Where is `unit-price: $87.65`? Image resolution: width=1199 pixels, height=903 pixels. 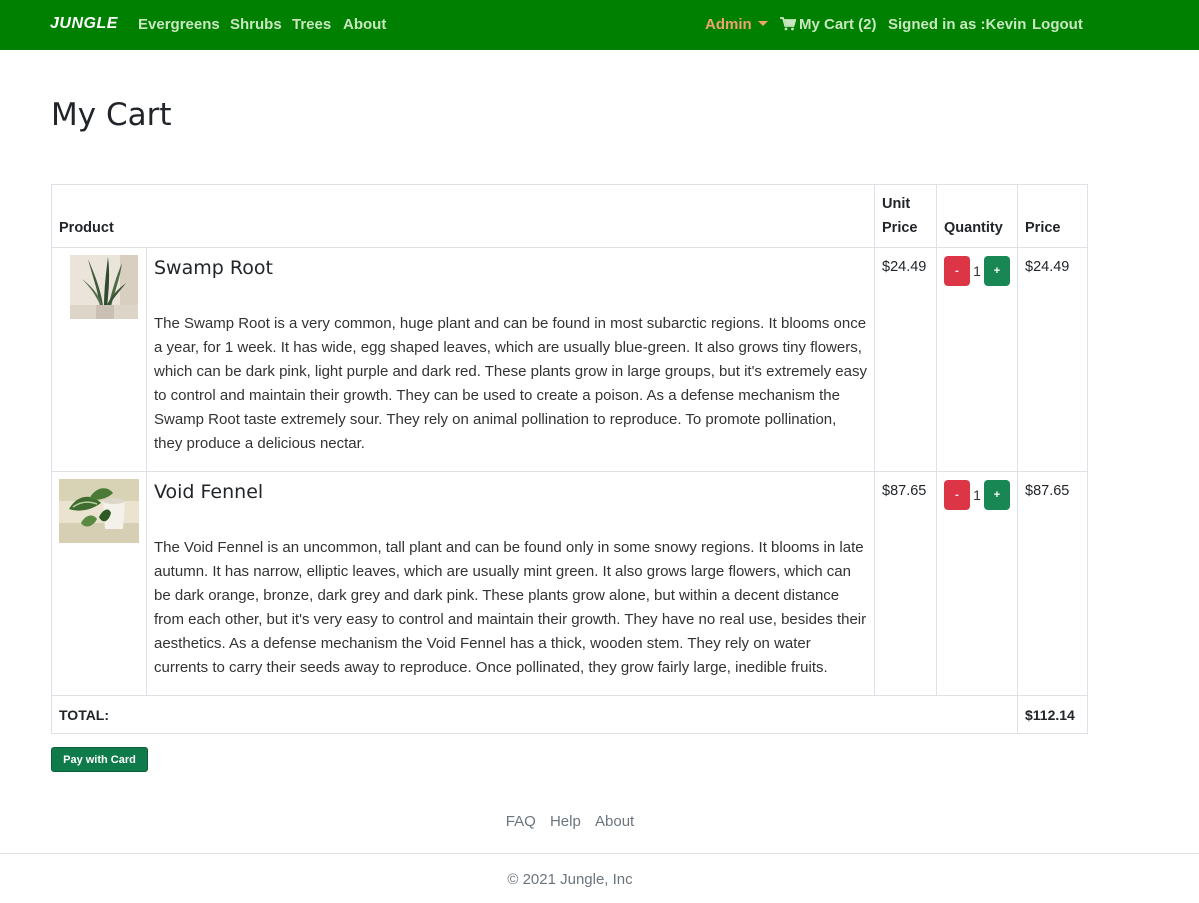
unit-price: $87.65 is located at coordinates (904, 491).